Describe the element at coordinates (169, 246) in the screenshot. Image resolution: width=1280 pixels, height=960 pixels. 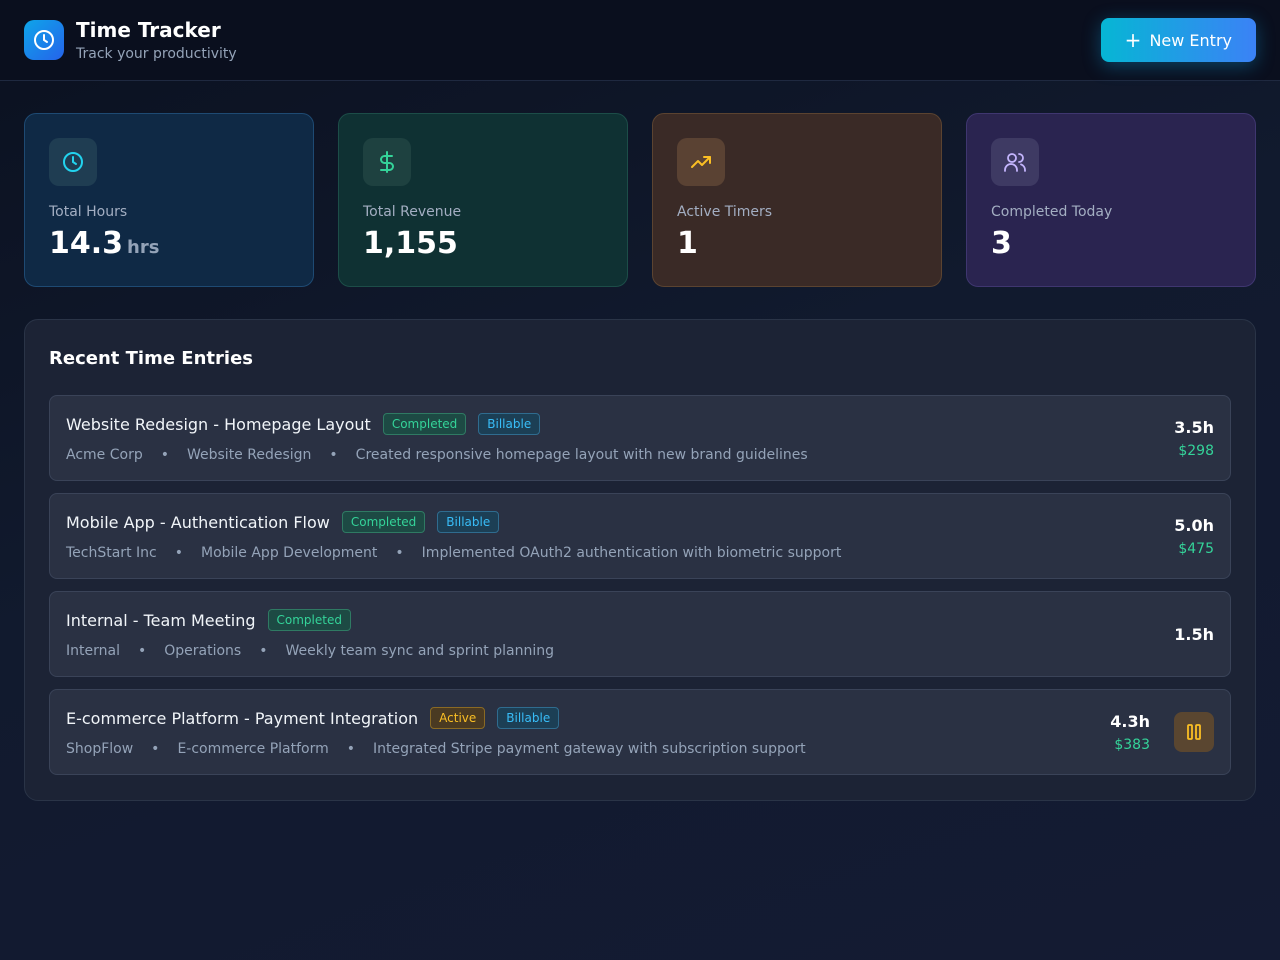
I see `stat-value: 14.3 hrs` at that location.